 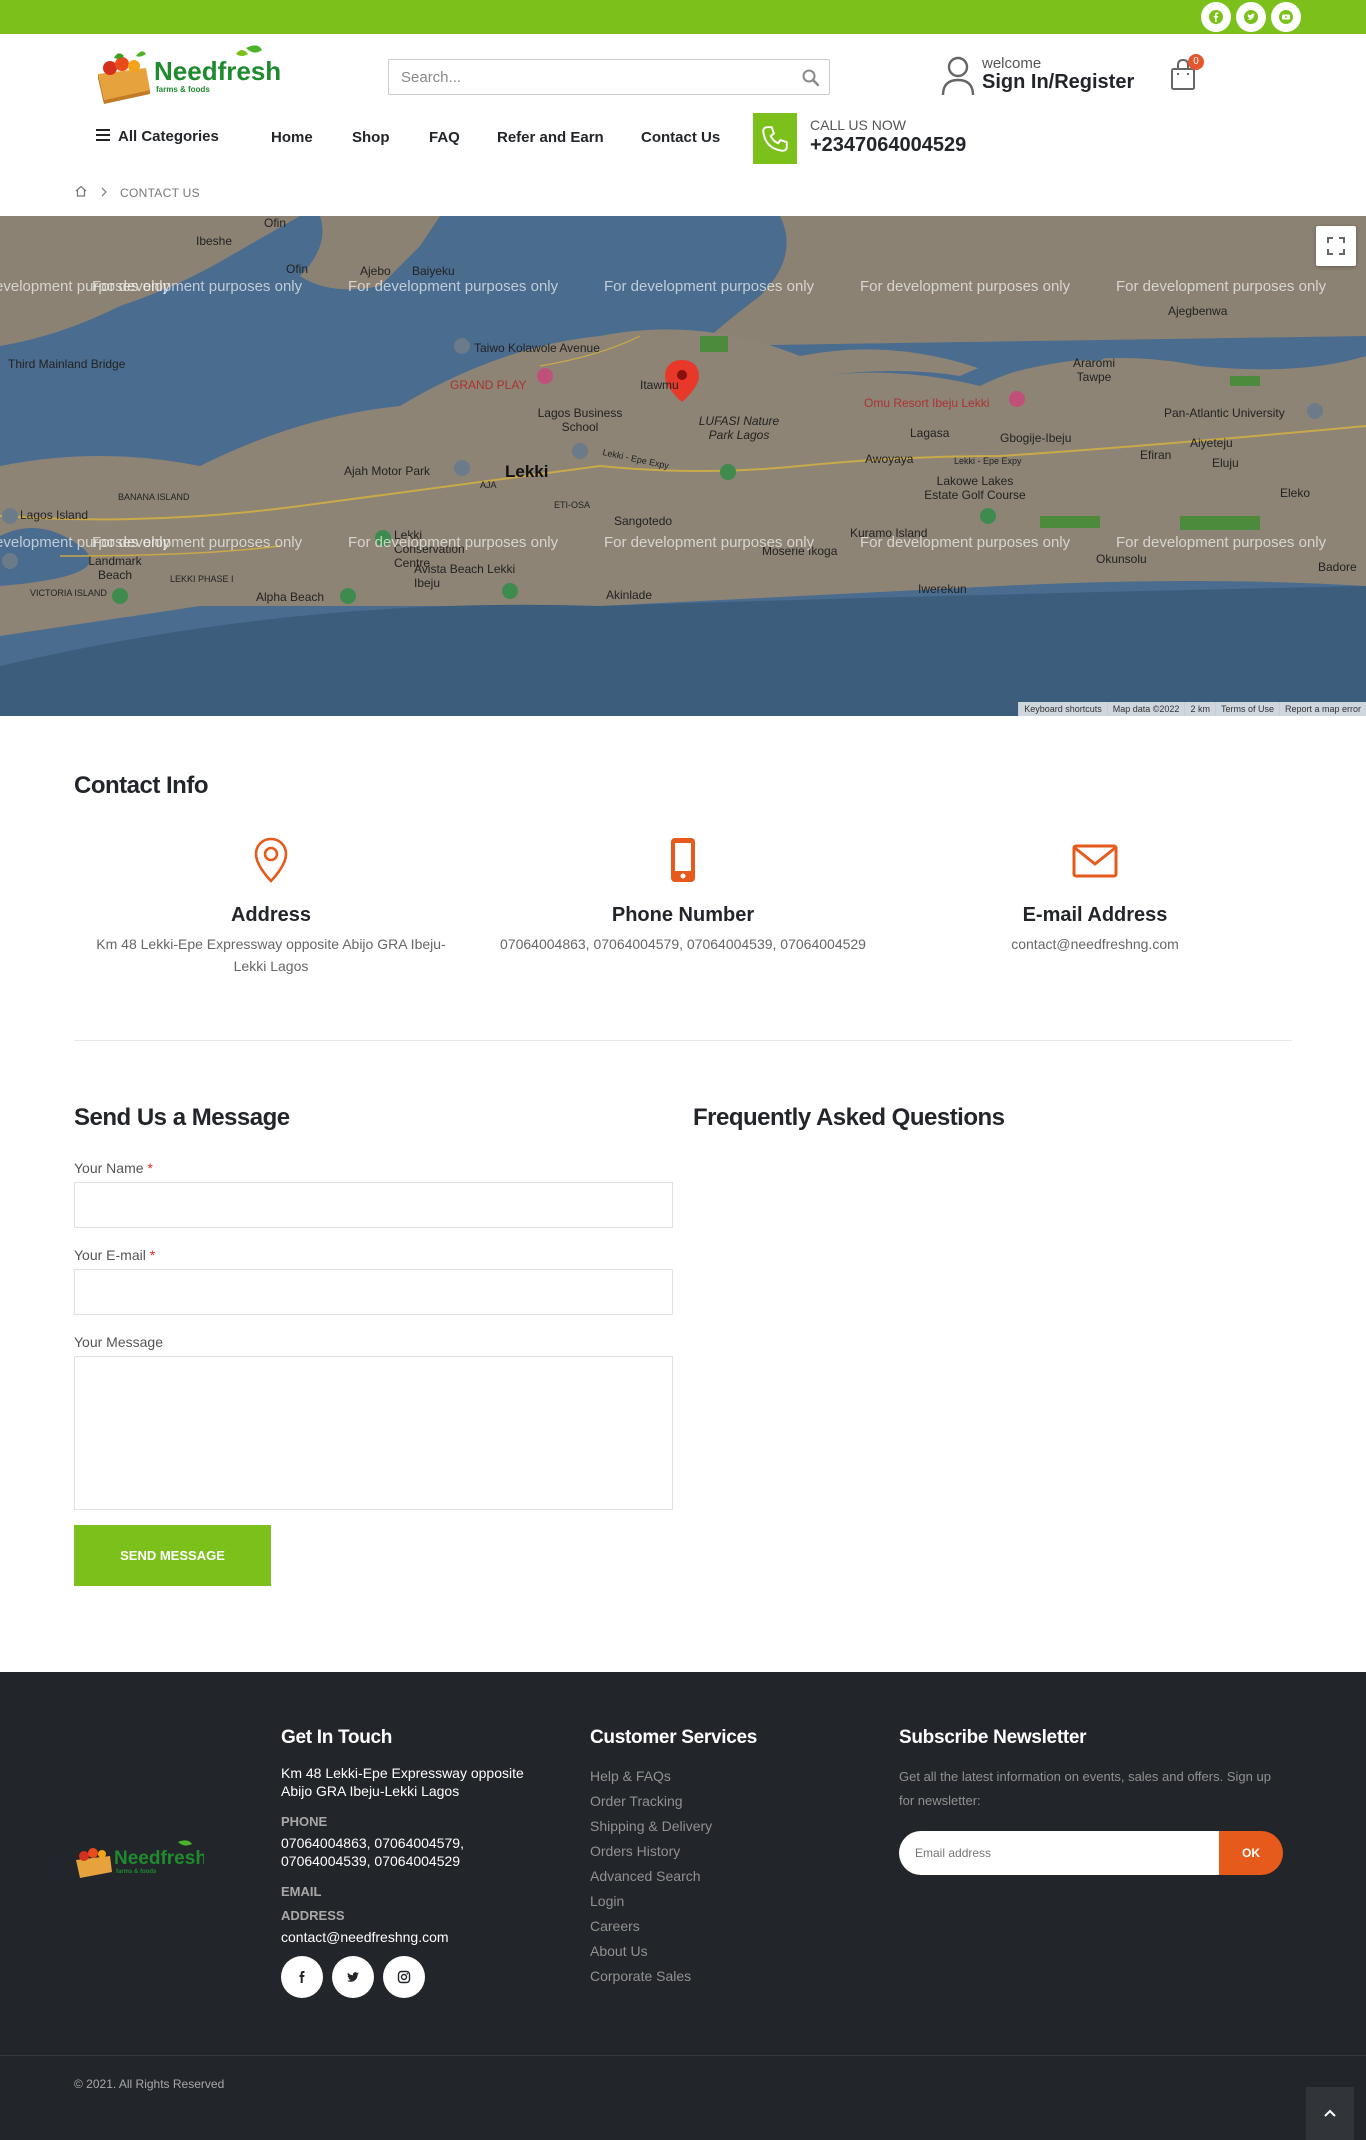 What do you see at coordinates (1336, 246) in the screenshot?
I see `fullscreen-icon` at bounding box center [1336, 246].